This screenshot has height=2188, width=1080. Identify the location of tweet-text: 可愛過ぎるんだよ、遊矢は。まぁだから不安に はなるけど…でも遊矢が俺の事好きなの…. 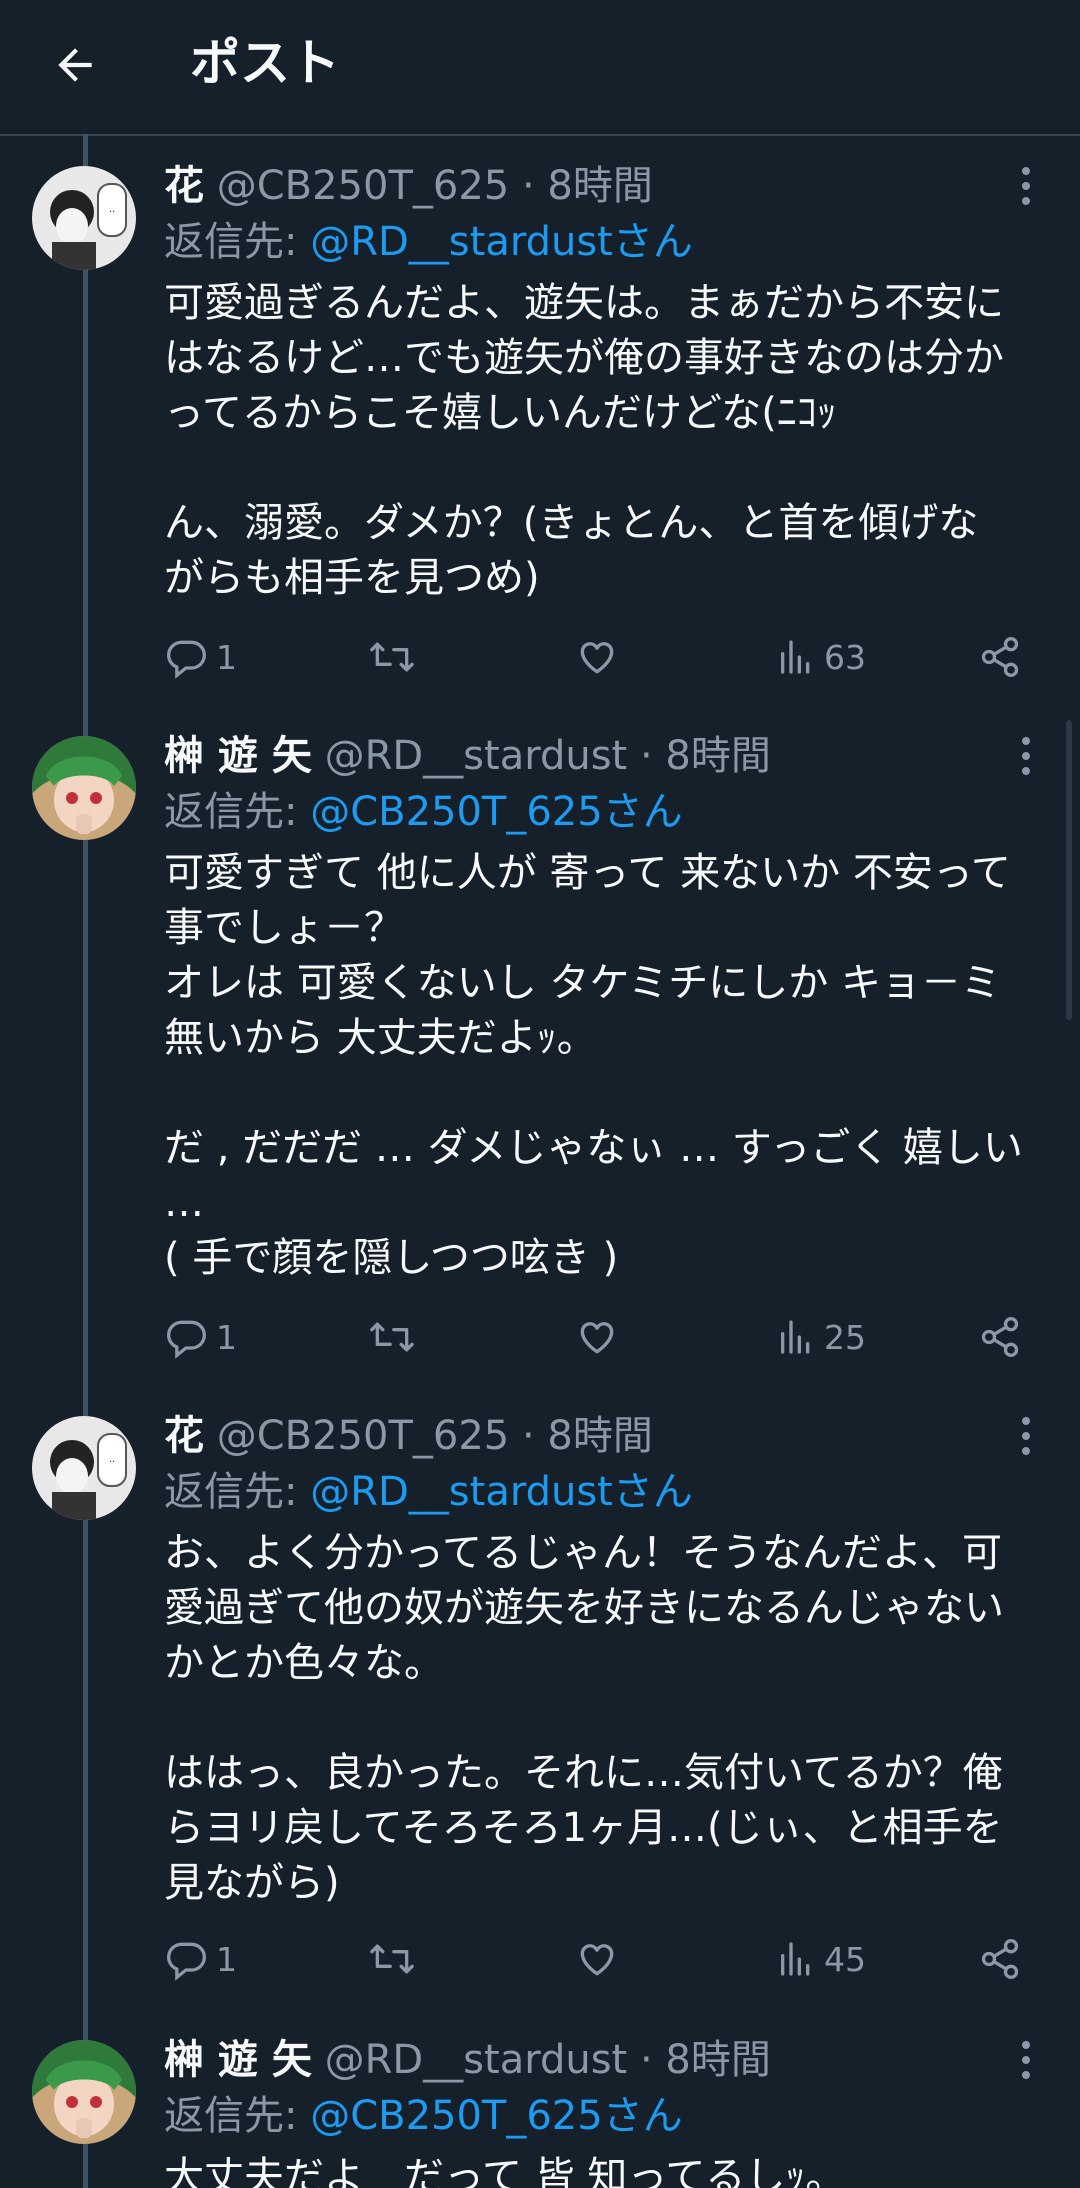
(584, 440).